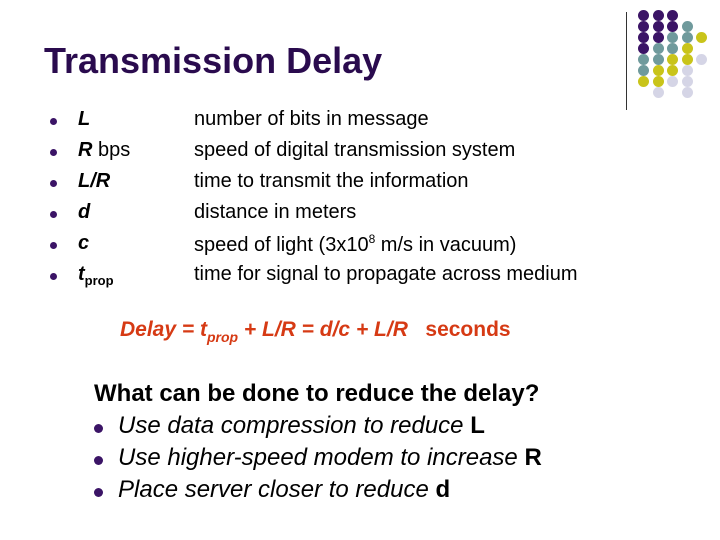 Image resolution: width=720 pixels, height=540 pixels. What do you see at coordinates (84, 243) in the screenshot?
I see `term: c` at bounding box center [84, 243].